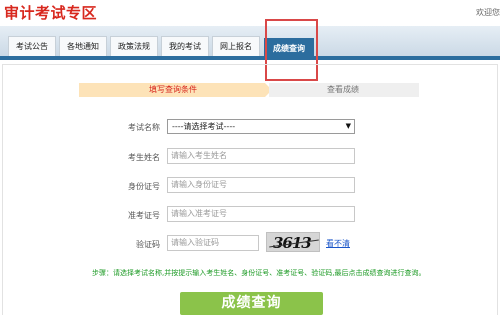  What do you see at coordinates (83, 46) in the screenshot?
I see `tab-local-notices: 各地通知` at bounding box center [83, 46].